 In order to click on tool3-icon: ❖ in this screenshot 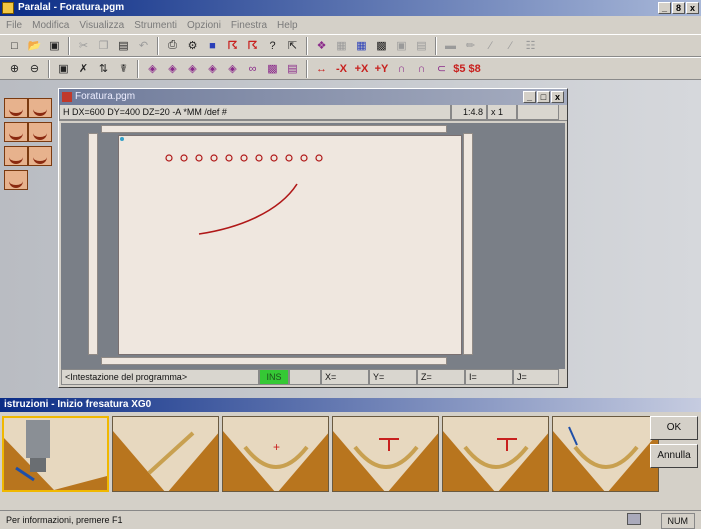, I will do `click(321, 45)`.